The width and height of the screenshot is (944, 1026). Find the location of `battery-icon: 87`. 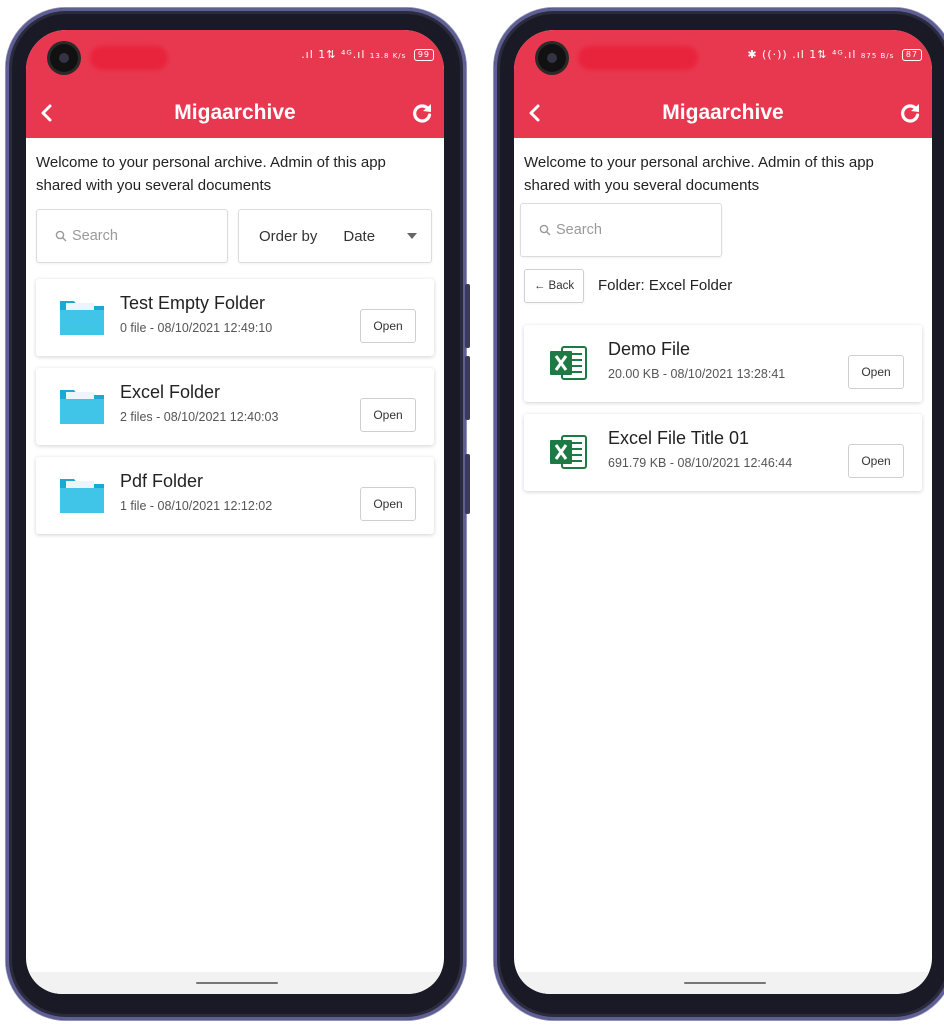

battery-icon: 87 is located at coordinates (911, 55).